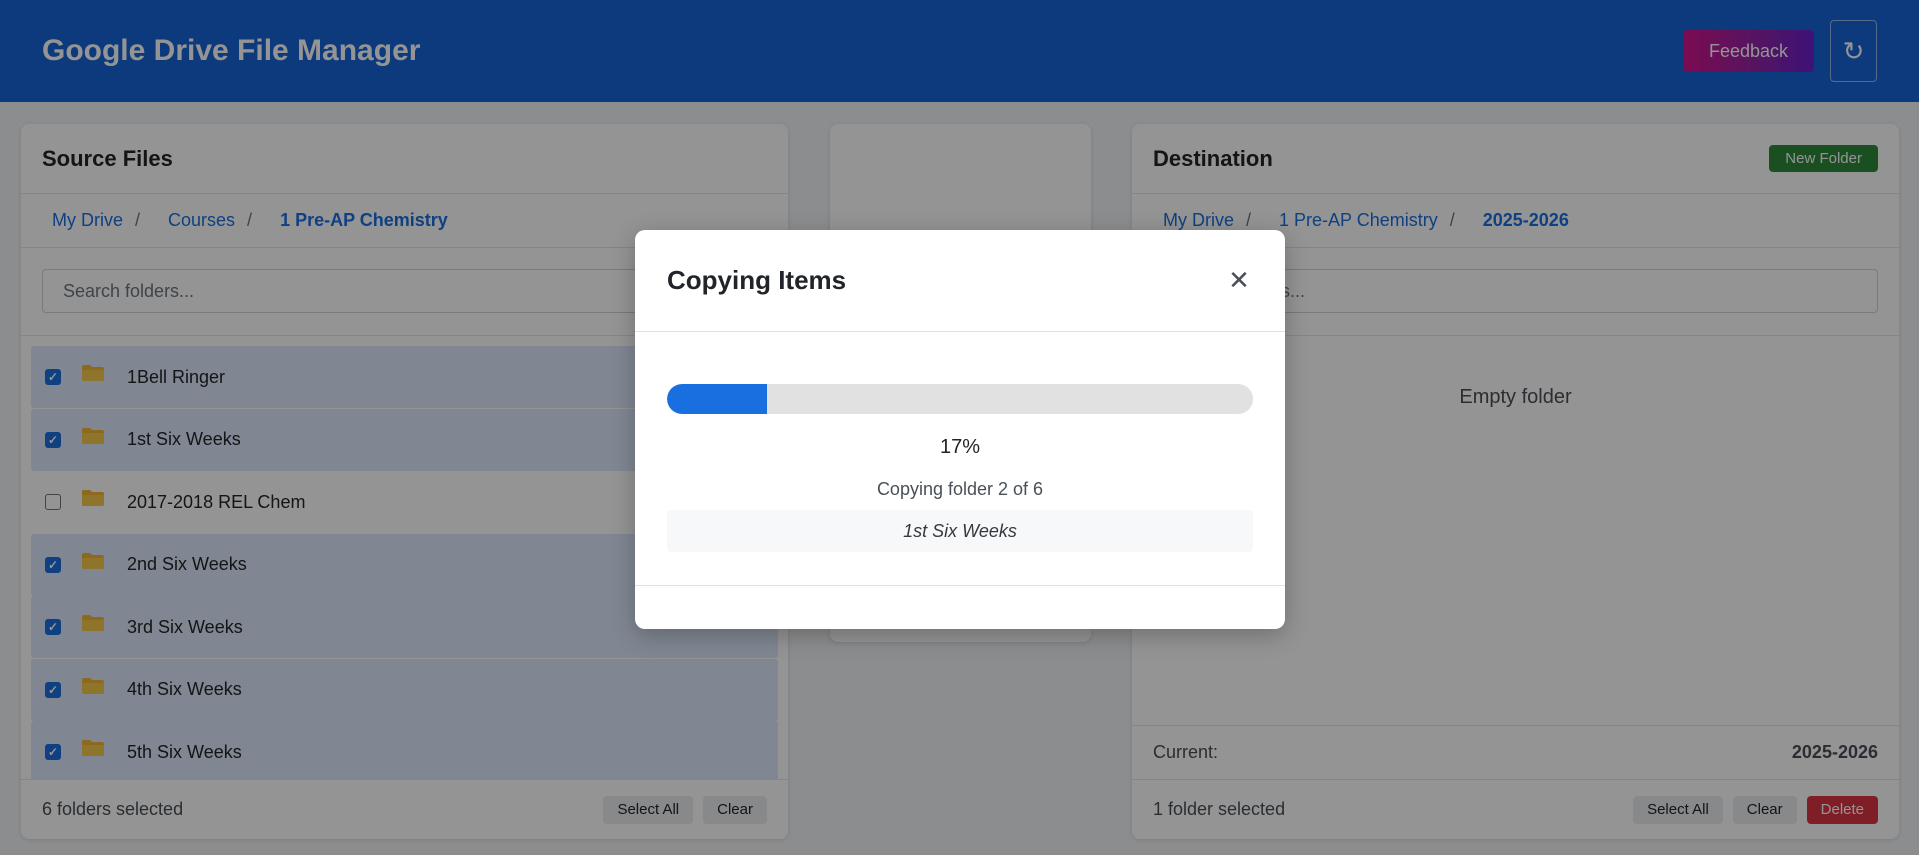 This screenshot has width=1919, height=855. What do you see at coordinates (717, 399) in the screenshot?
I see `progress-bar-fill` at bounding box center [717, 399].